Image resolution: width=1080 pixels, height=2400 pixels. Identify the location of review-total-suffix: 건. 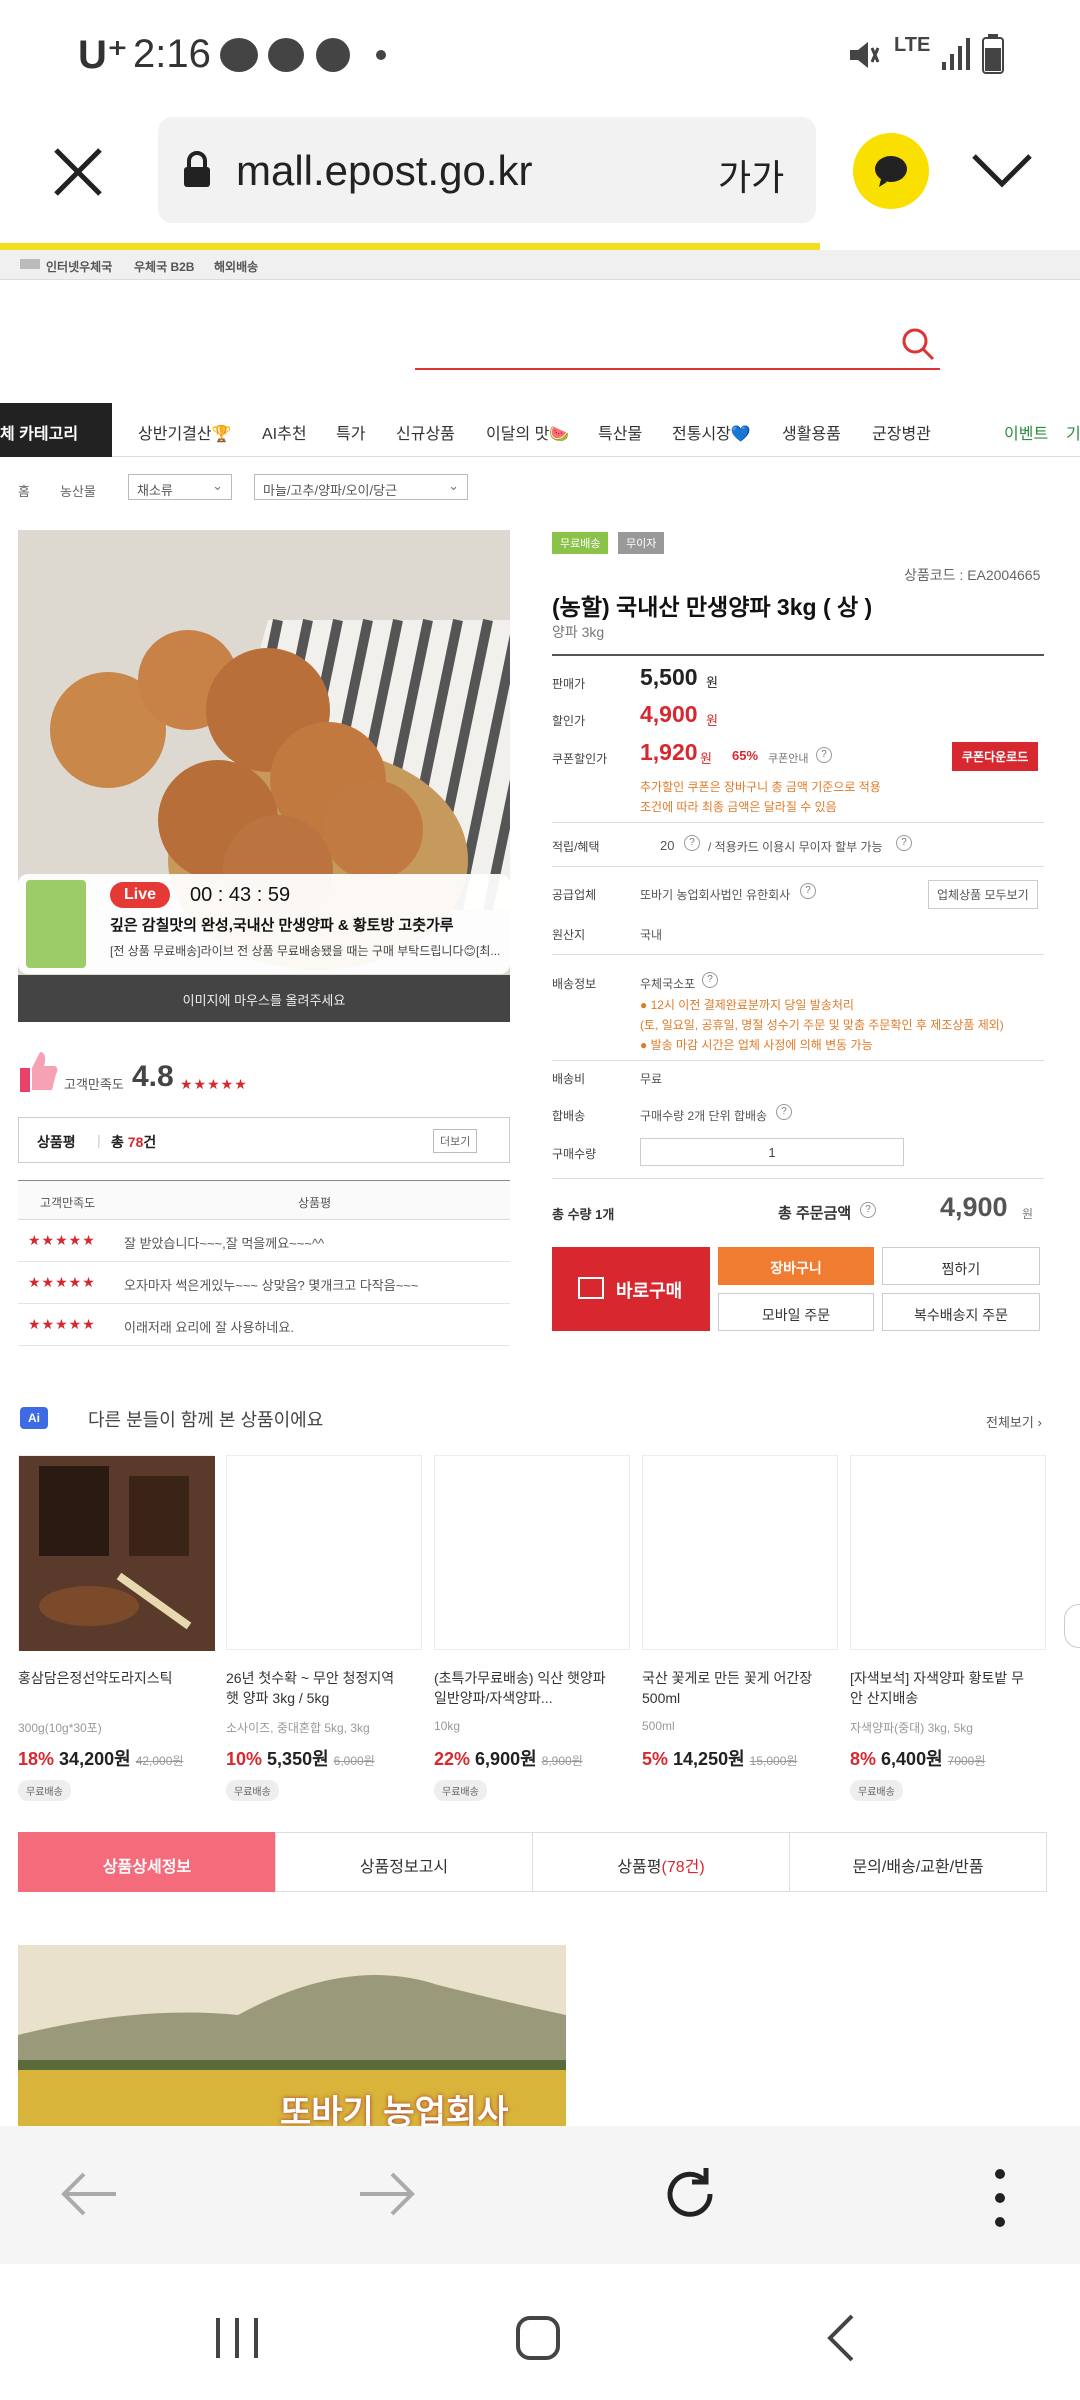
(150, 1142).